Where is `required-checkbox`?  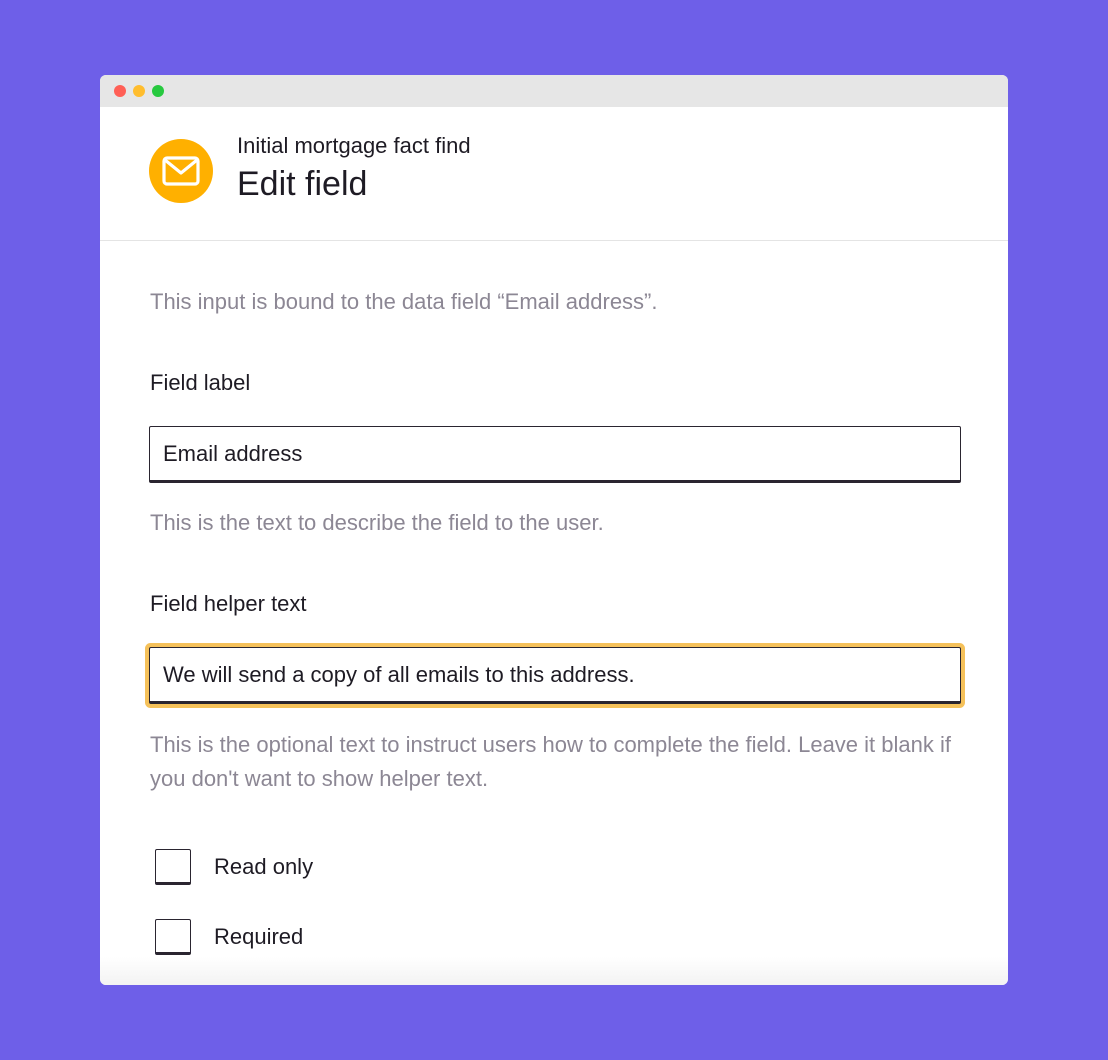
required-checkbox is located at coordinates (173, 937).